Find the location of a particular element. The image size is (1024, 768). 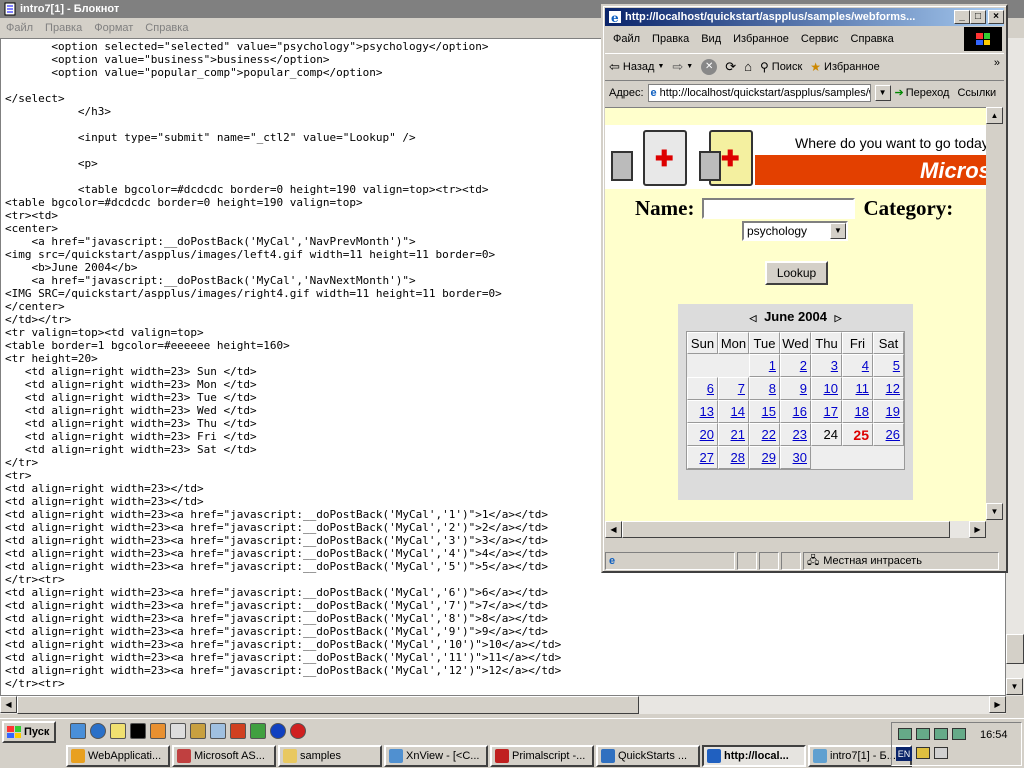

help-icon is located at coordinates (278, 731).